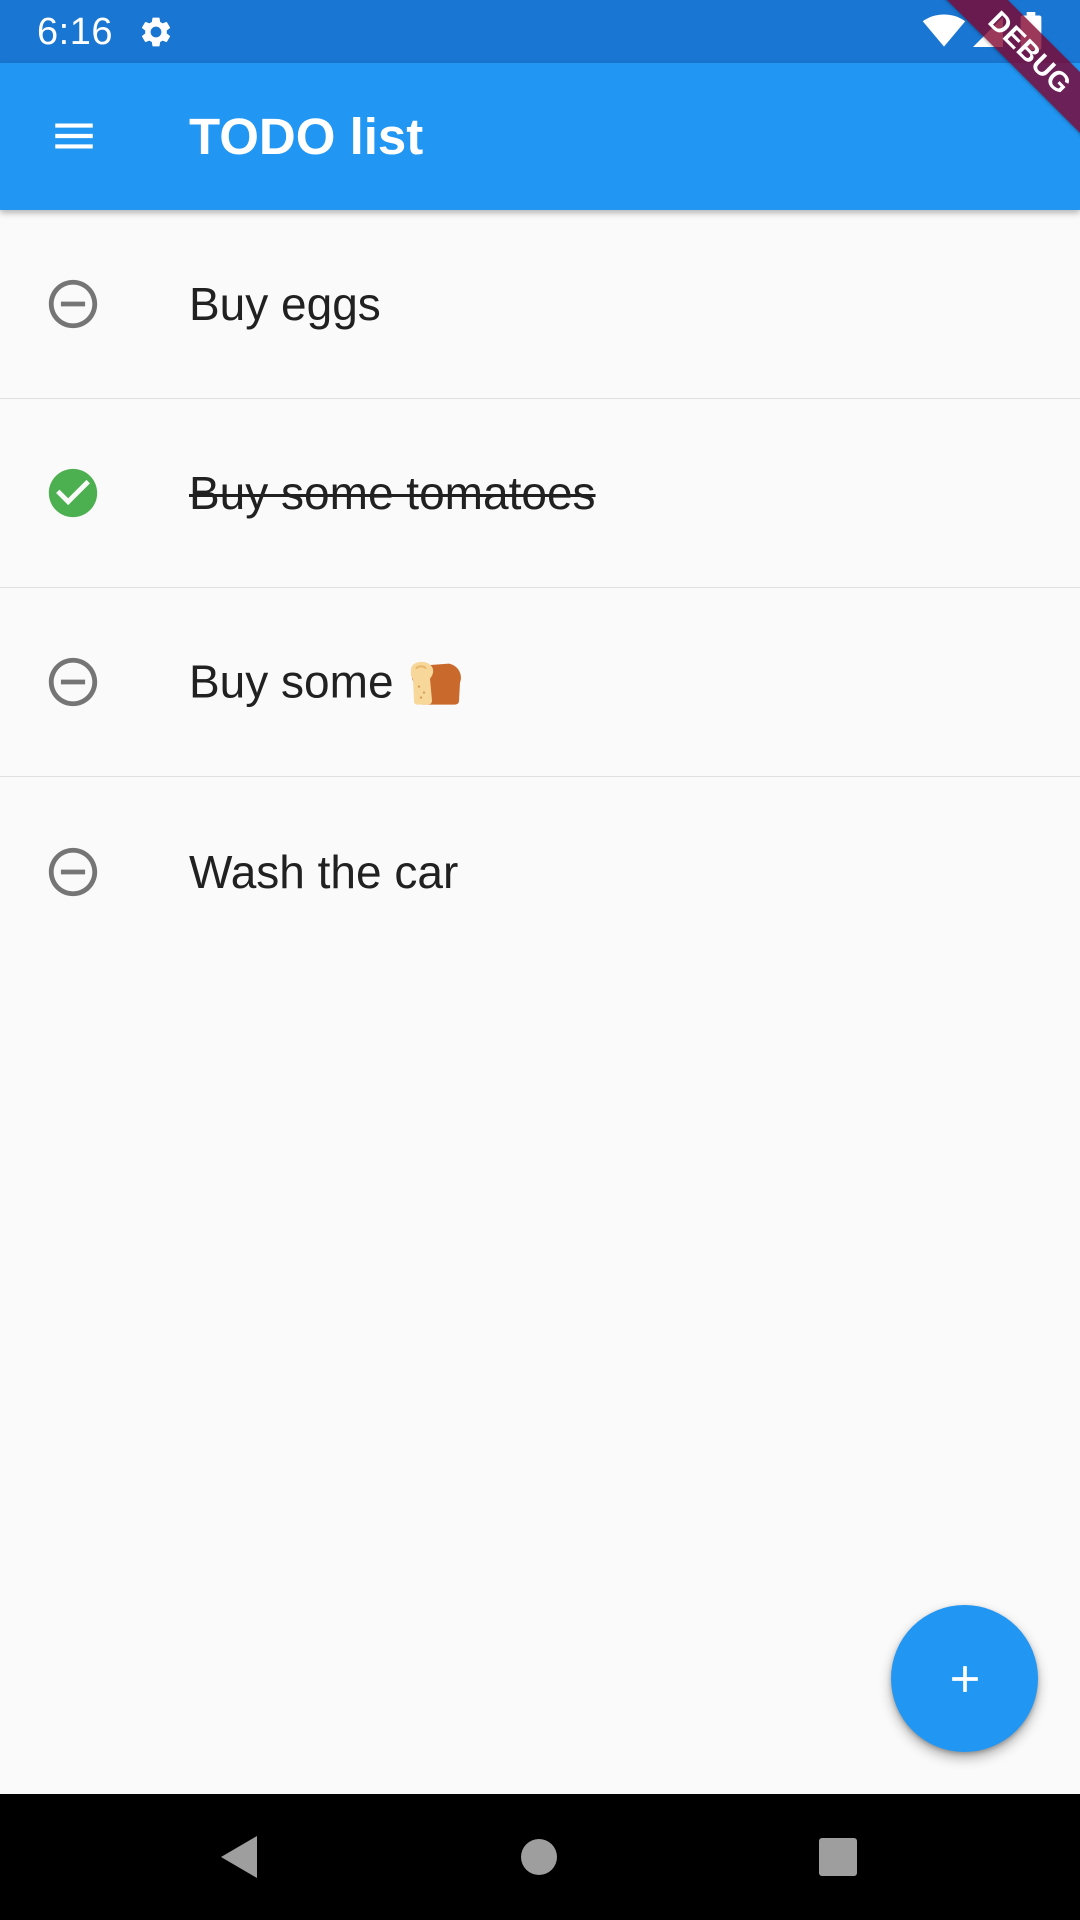  What do you see at coordinates (285, 304) in the screenshot?
I see `todo-text: Buy eggs` at bounding box center [285, 304].